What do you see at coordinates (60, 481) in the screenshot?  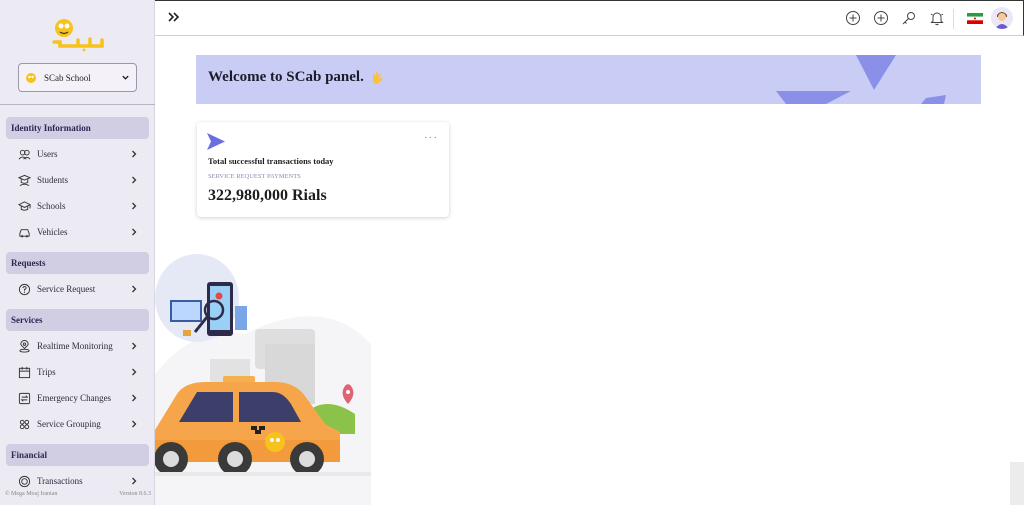 I see `sidebar-item-label: Transactions` at bounding box center [60, 481].